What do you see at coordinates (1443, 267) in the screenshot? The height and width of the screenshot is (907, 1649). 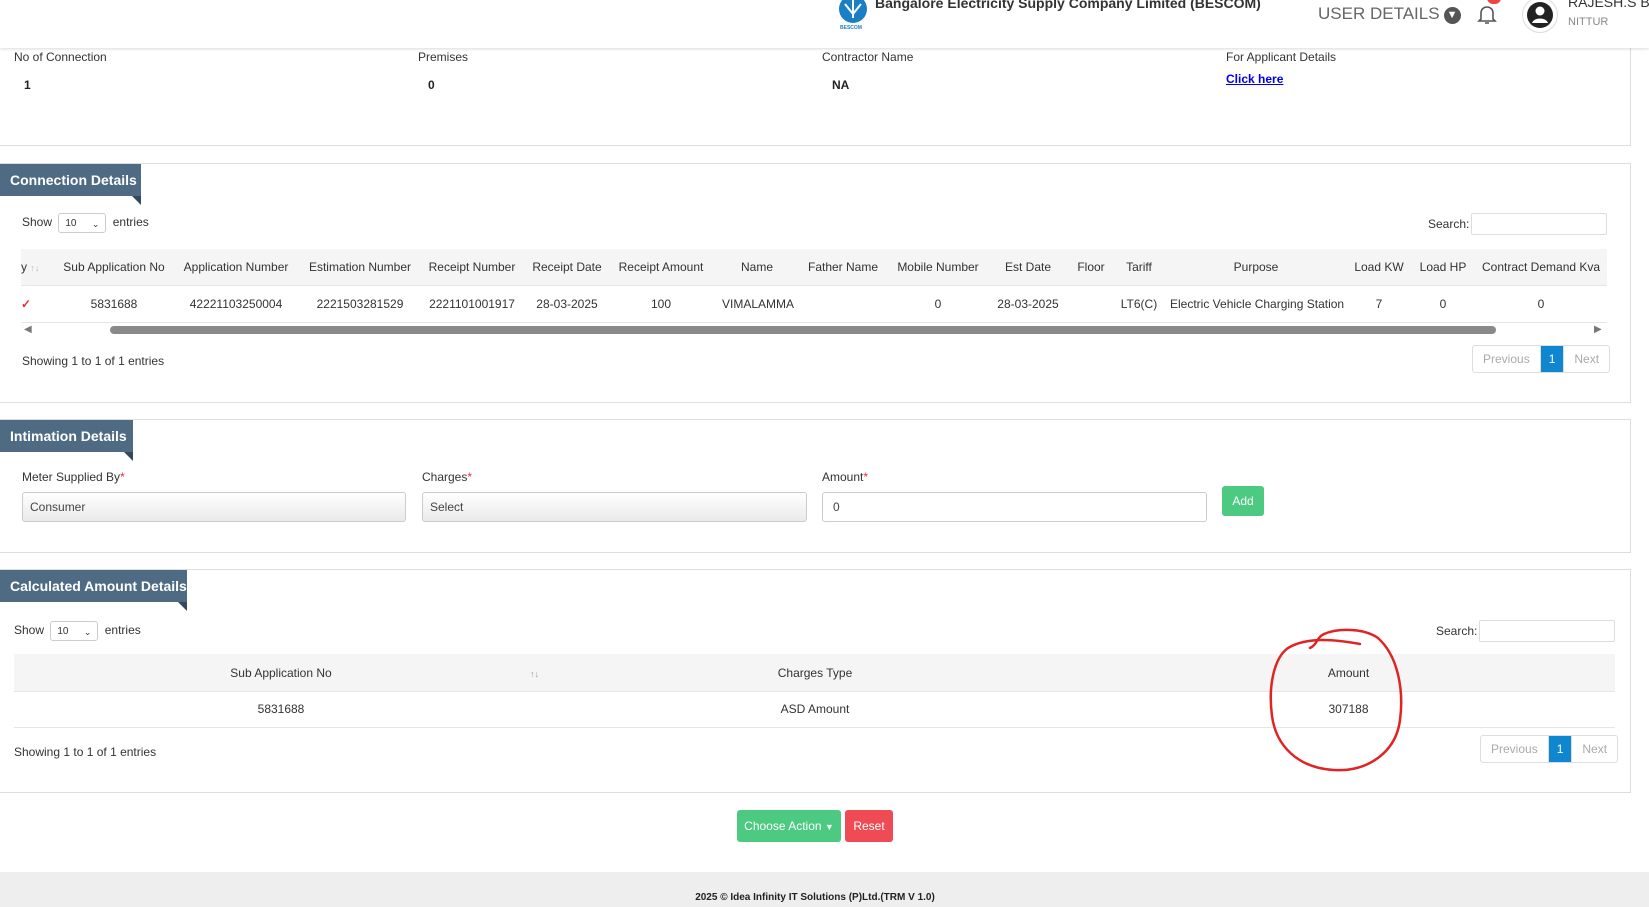 I see `column-header-15: Load HP` at bounding box center [1443, 267].